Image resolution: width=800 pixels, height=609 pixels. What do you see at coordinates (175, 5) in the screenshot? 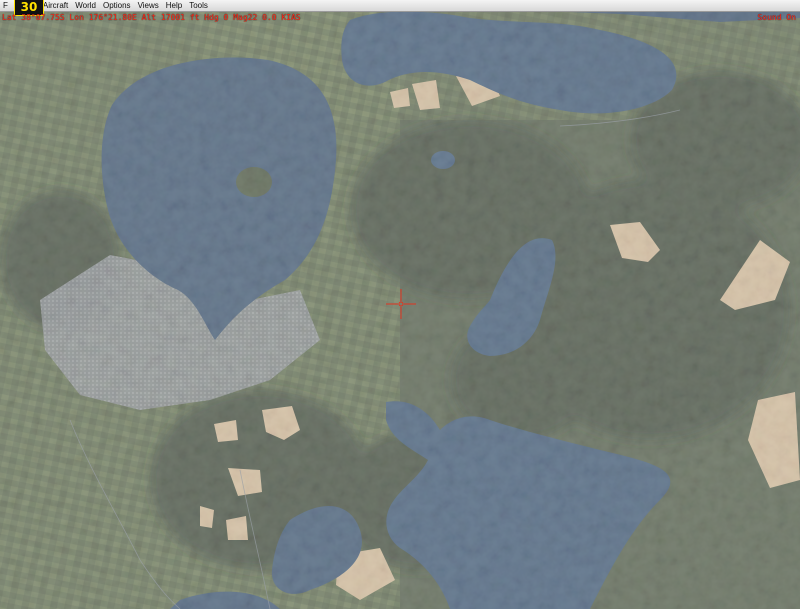
I see `menu-help: Help` at bounding box center [175, 5].